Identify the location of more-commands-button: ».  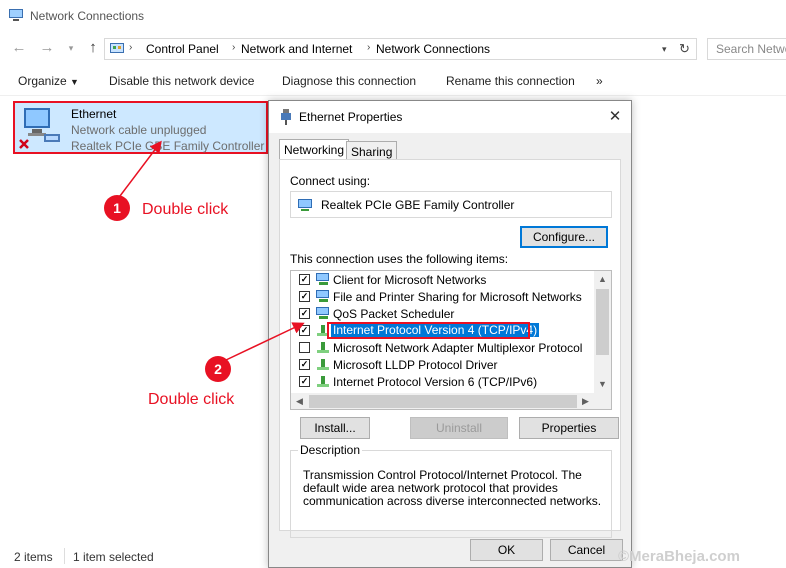
(599, 81).